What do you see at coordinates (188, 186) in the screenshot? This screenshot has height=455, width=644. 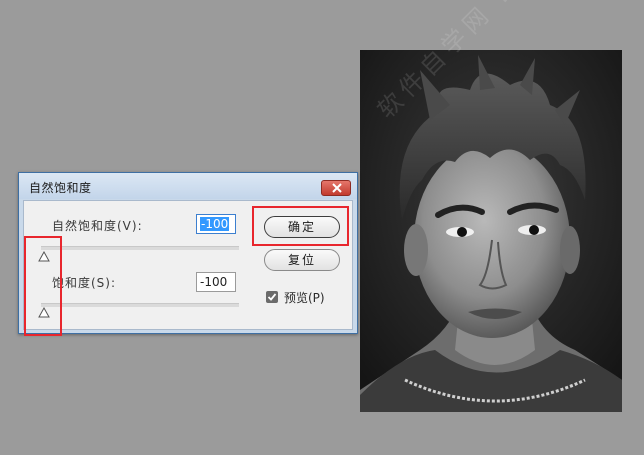 I see `dialog-titlebar: 自然饱和度` at bounding box center [188, 186].